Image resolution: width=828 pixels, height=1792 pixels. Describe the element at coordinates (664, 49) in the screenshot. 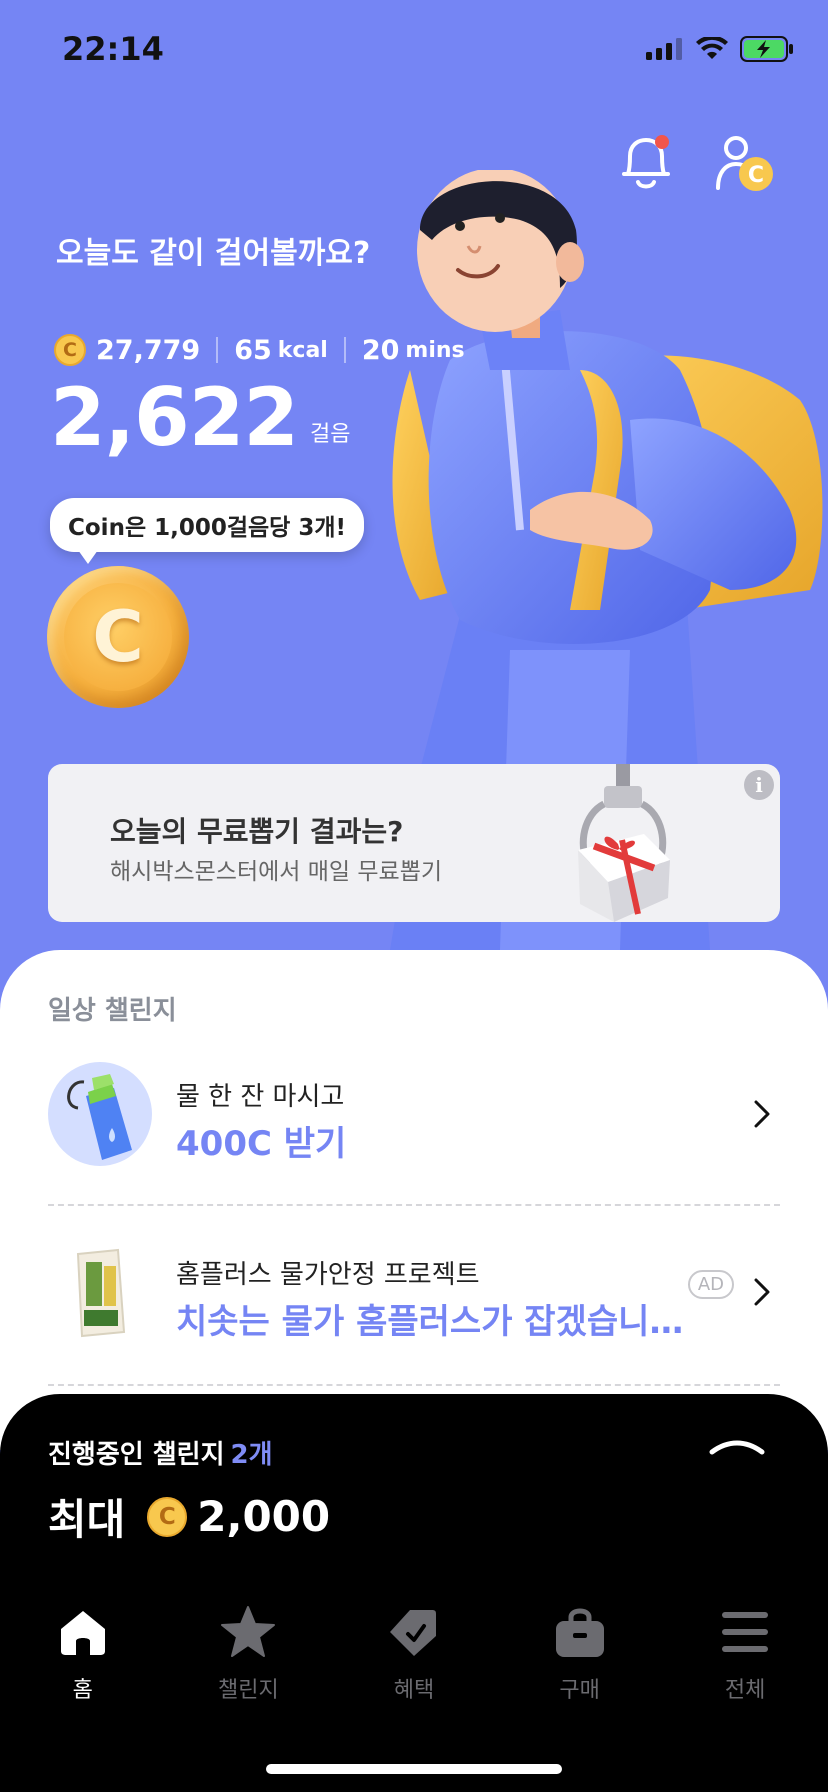

I see `signal-icon` at that location.